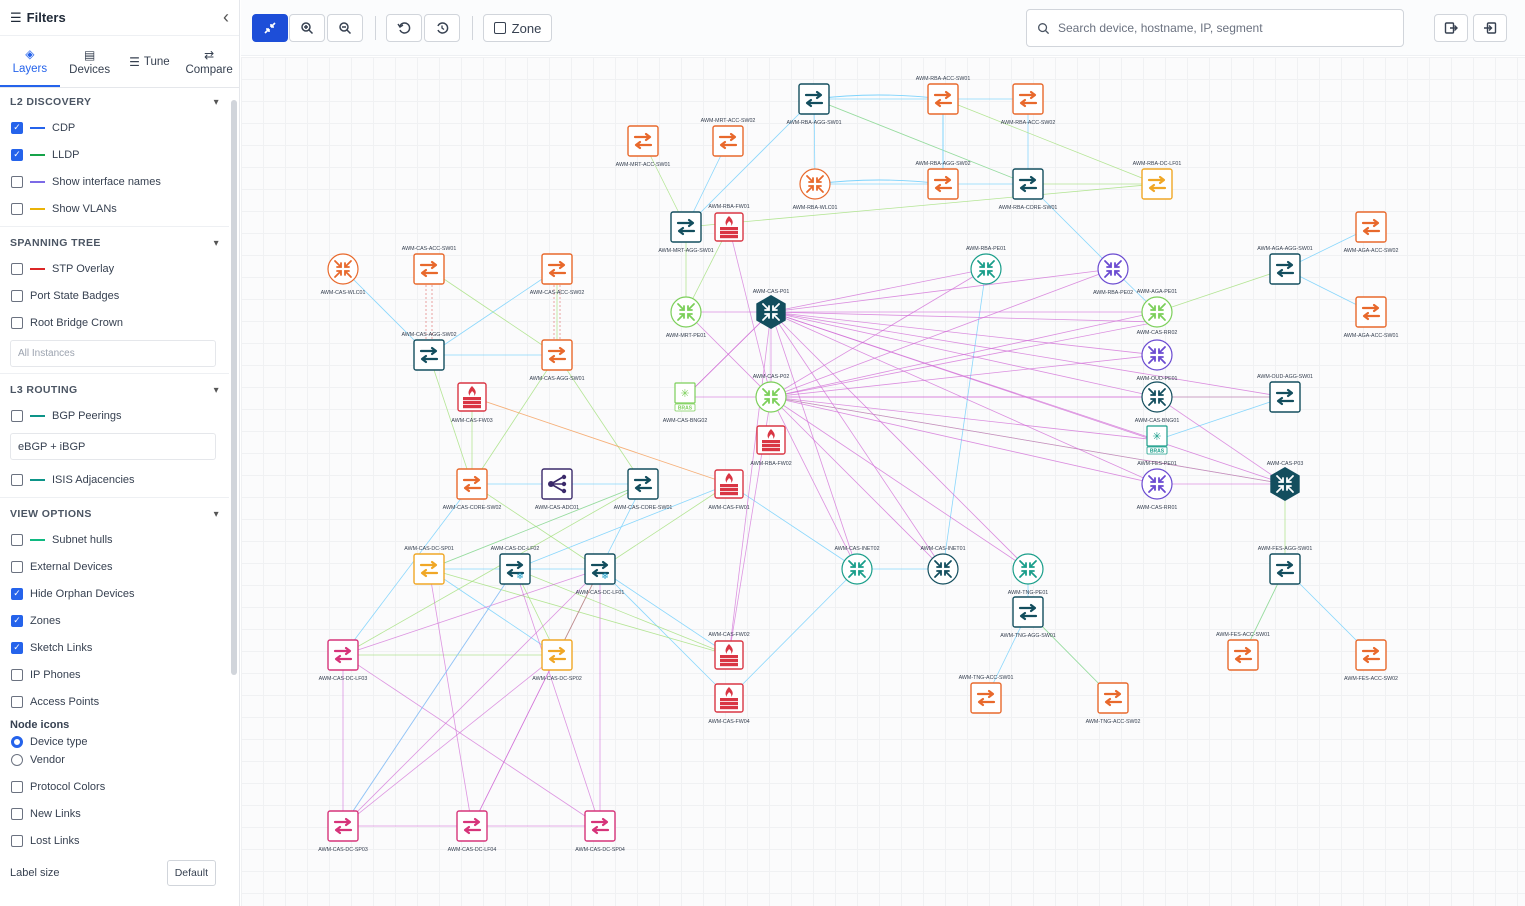  Describe the element at coordinates (771, 446) in the screenshot. I see `device-node: AWM-RBA-FW02` at that location.